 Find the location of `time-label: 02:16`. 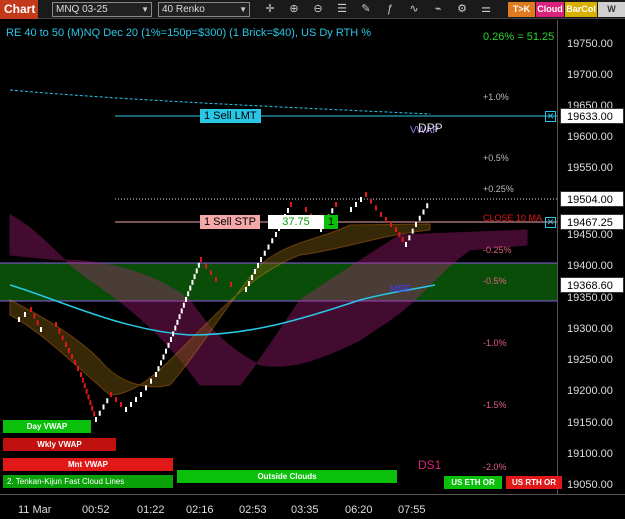

time-label: 02:16 is located at coordinates (200, 510).